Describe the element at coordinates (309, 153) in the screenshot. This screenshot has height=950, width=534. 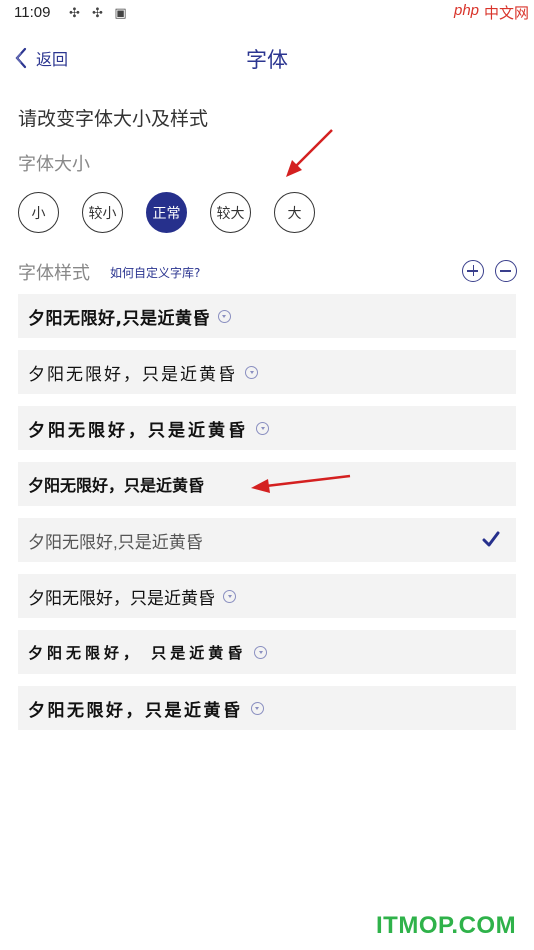
I see `annotation-arrow-size` at that location.